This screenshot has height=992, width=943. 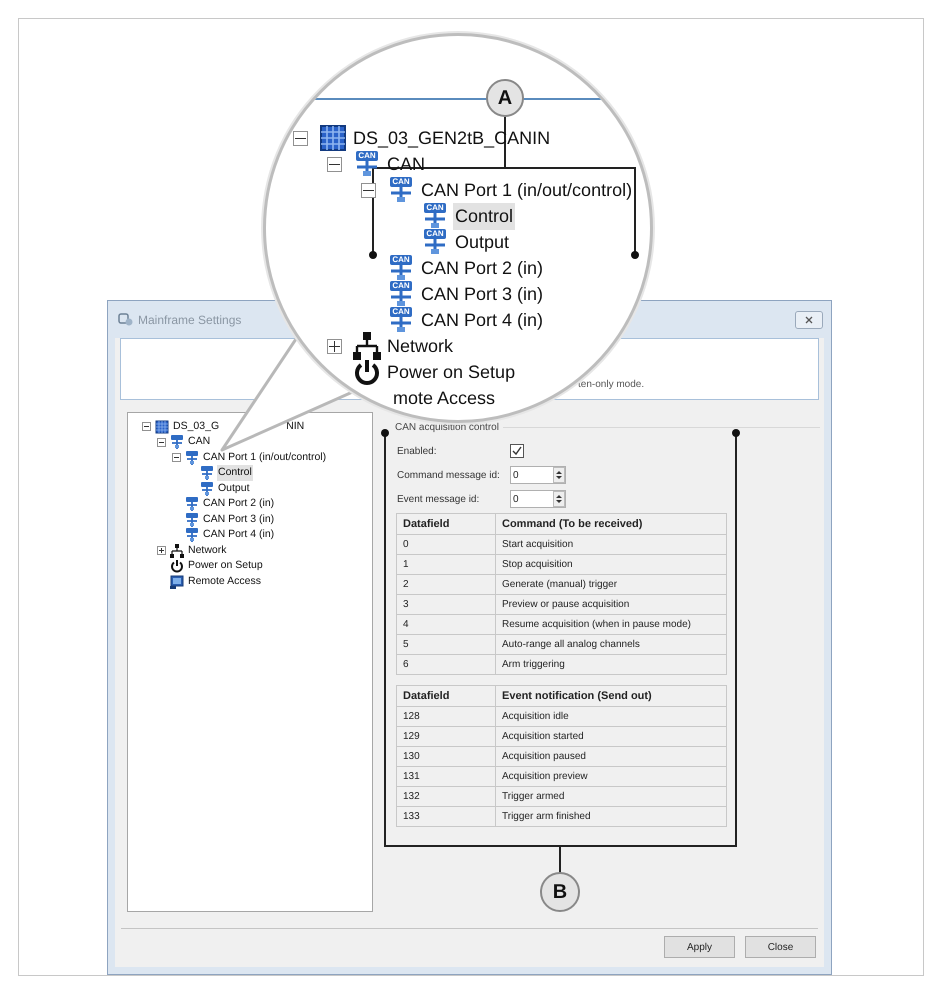 What do you see at coordinates (224, 582) in the screenshot?
I see `tree-item: Remote Access` at bounding box center [224, 582].